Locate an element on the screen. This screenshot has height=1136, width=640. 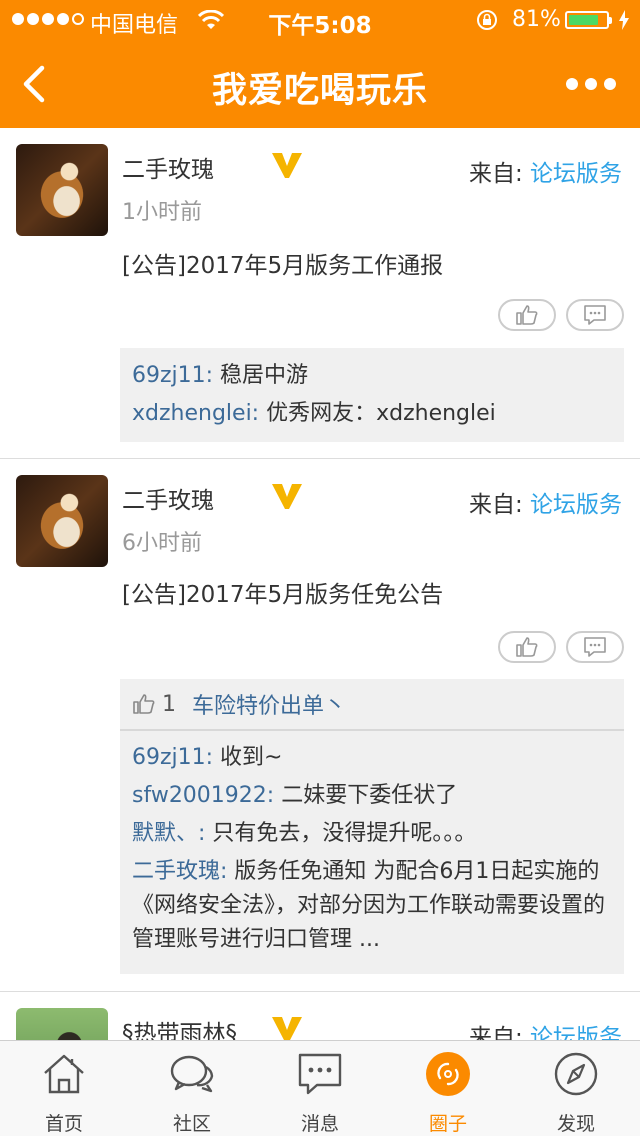
comment-user: 默默、: is located at coordinates (168, 833).